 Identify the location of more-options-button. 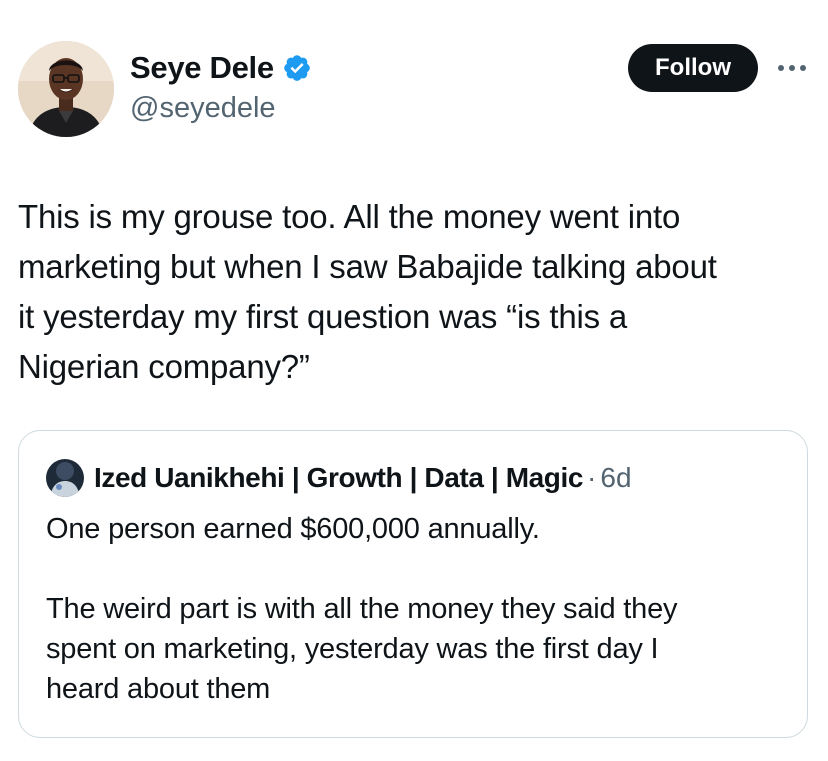
(792, 68).